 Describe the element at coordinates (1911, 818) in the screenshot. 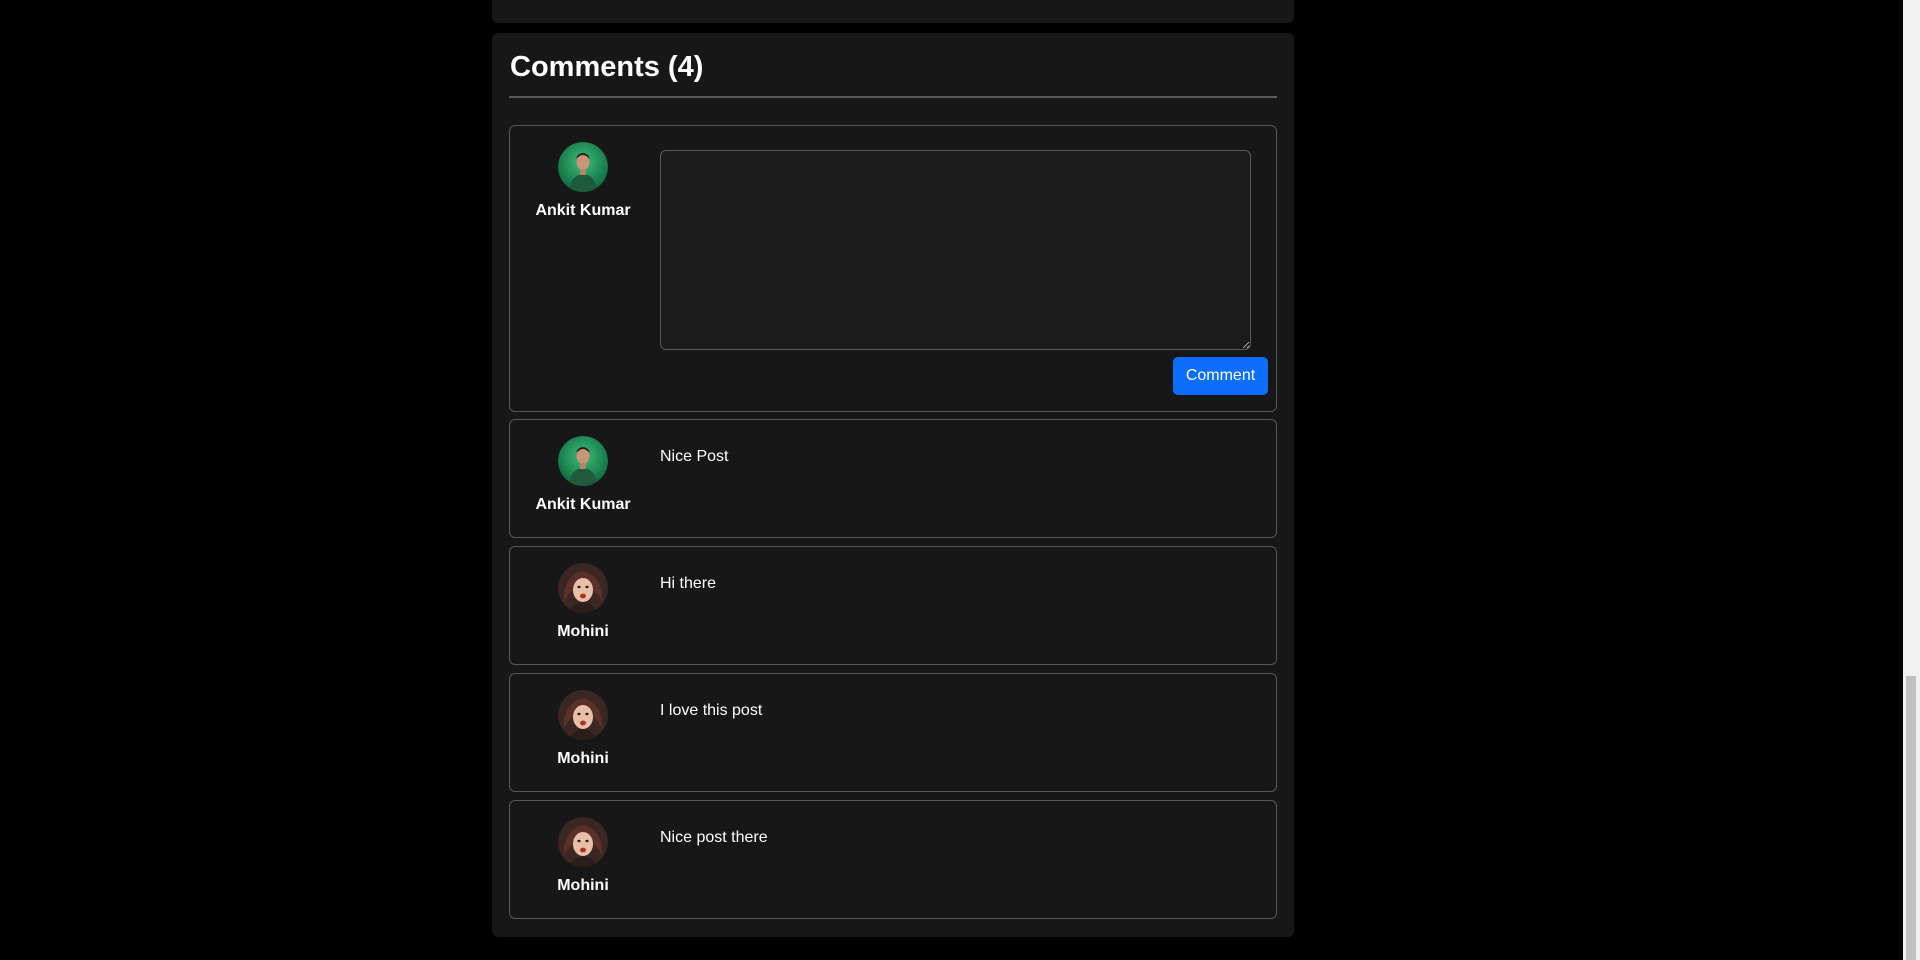

I see `scrollbar-thumb` at that location.